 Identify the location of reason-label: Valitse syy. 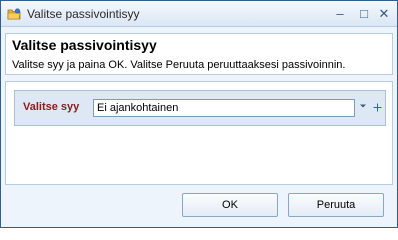
(51, 107).